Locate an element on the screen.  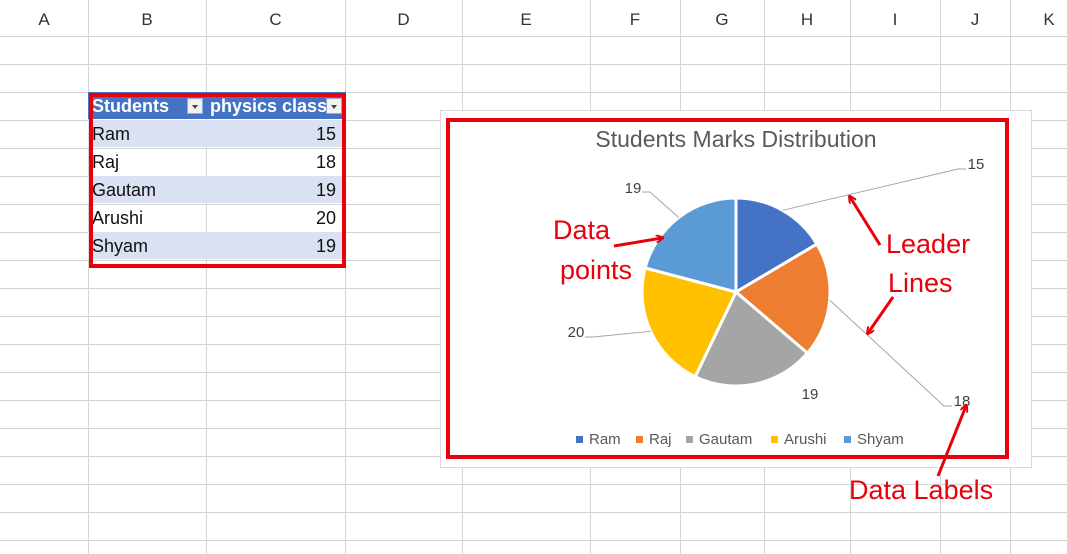
arrow-leader-line-top is located at coordinates (866, 221).